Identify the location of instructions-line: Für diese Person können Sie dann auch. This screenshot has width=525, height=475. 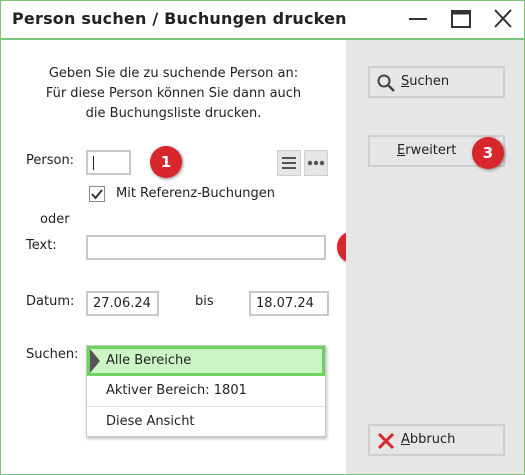
(173, 93).